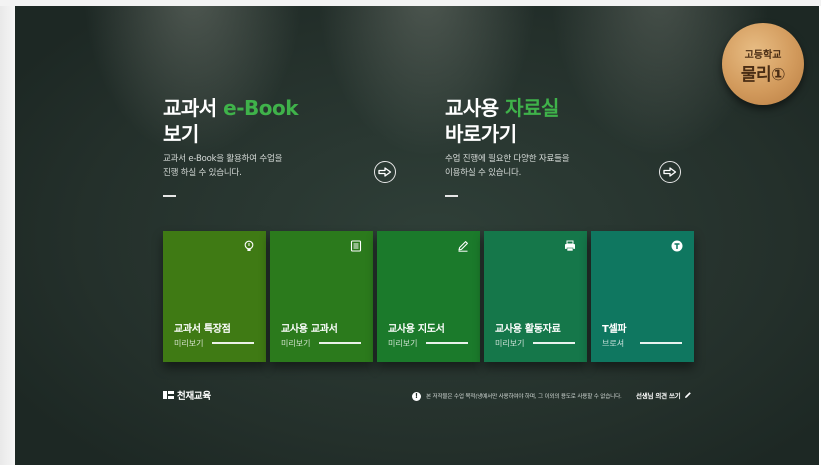  What do you see at coordinates (677, 246) in the screenshot?
I see `t-logo-icon` at bounding box center [677, 246].